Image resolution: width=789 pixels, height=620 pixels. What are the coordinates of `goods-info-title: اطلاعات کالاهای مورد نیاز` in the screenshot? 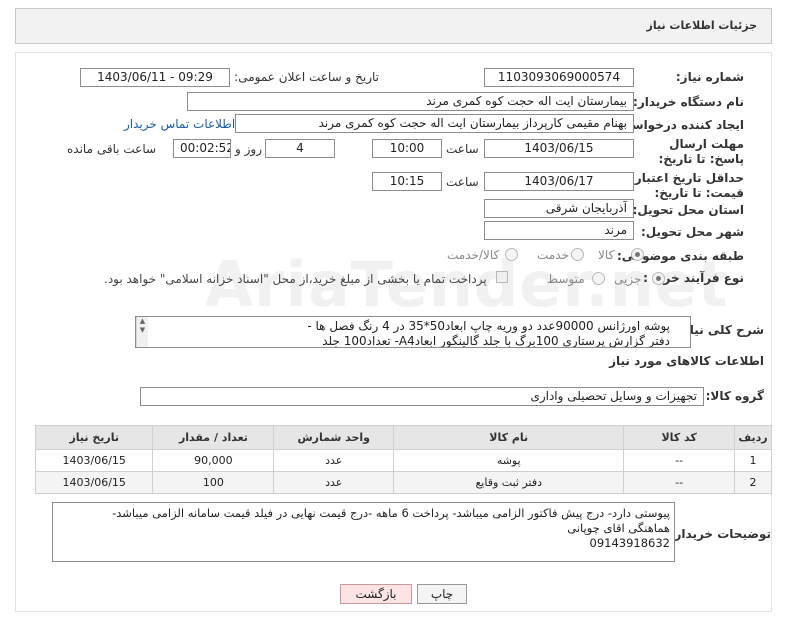 It's located at (686, 361).